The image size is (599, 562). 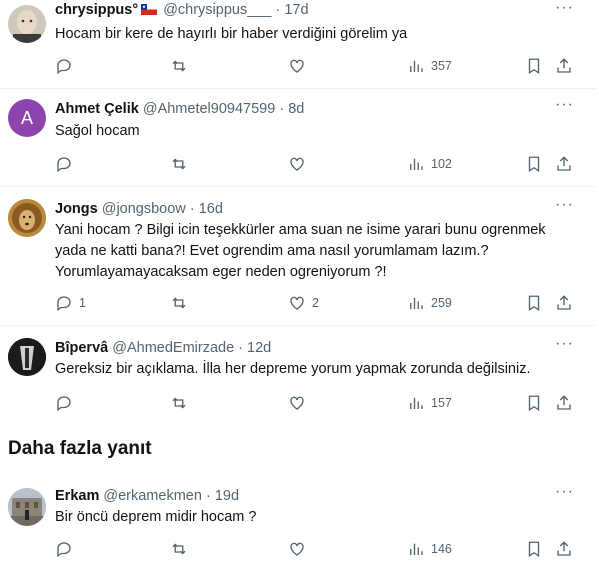 What do you see at coordinates (80, 448) in the screenshot?
I see `more-replies-heading: Daha fazla yanıt` at bounding box center [80, 448].